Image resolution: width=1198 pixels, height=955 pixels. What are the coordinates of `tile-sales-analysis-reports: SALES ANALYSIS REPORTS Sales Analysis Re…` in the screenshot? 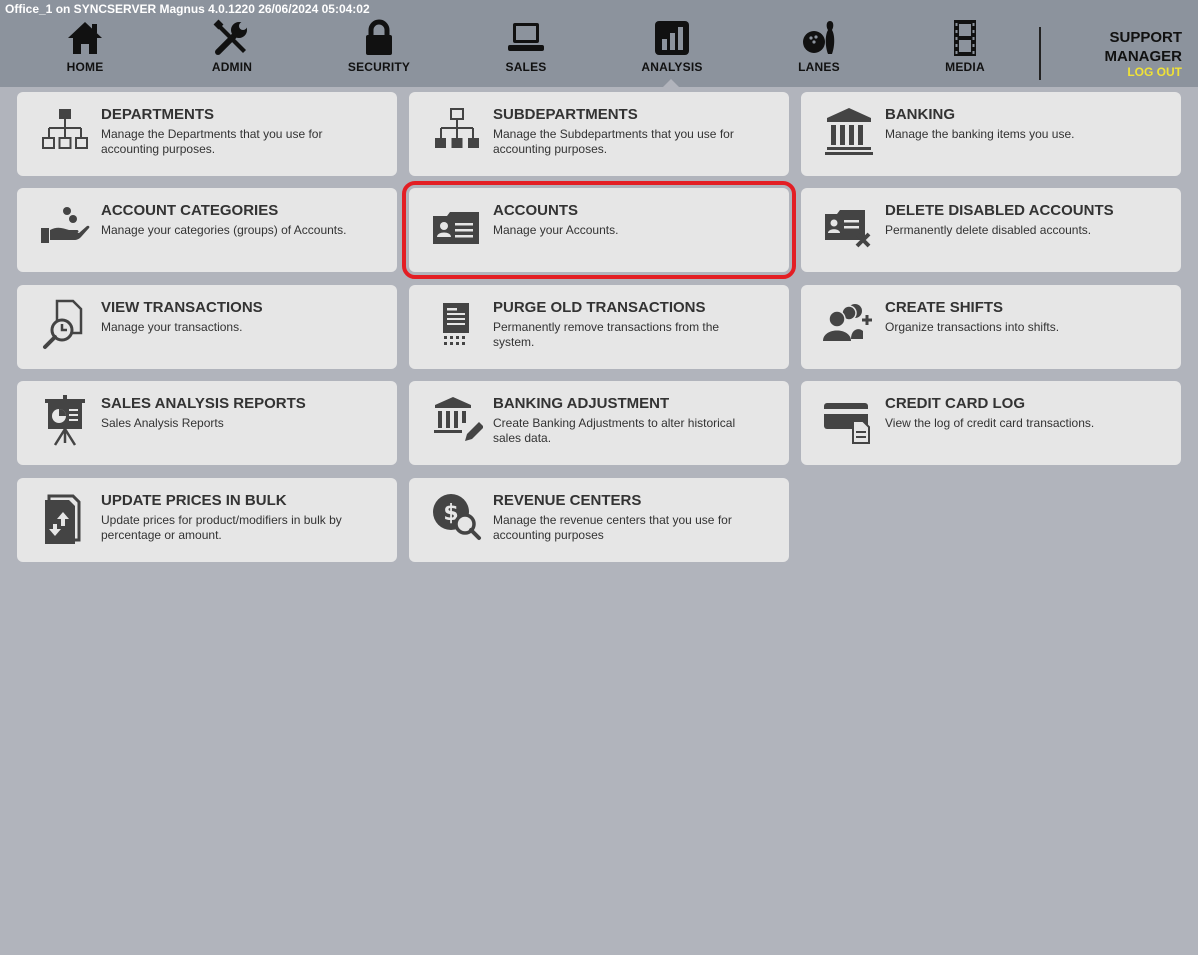 It's located at (207, 423).